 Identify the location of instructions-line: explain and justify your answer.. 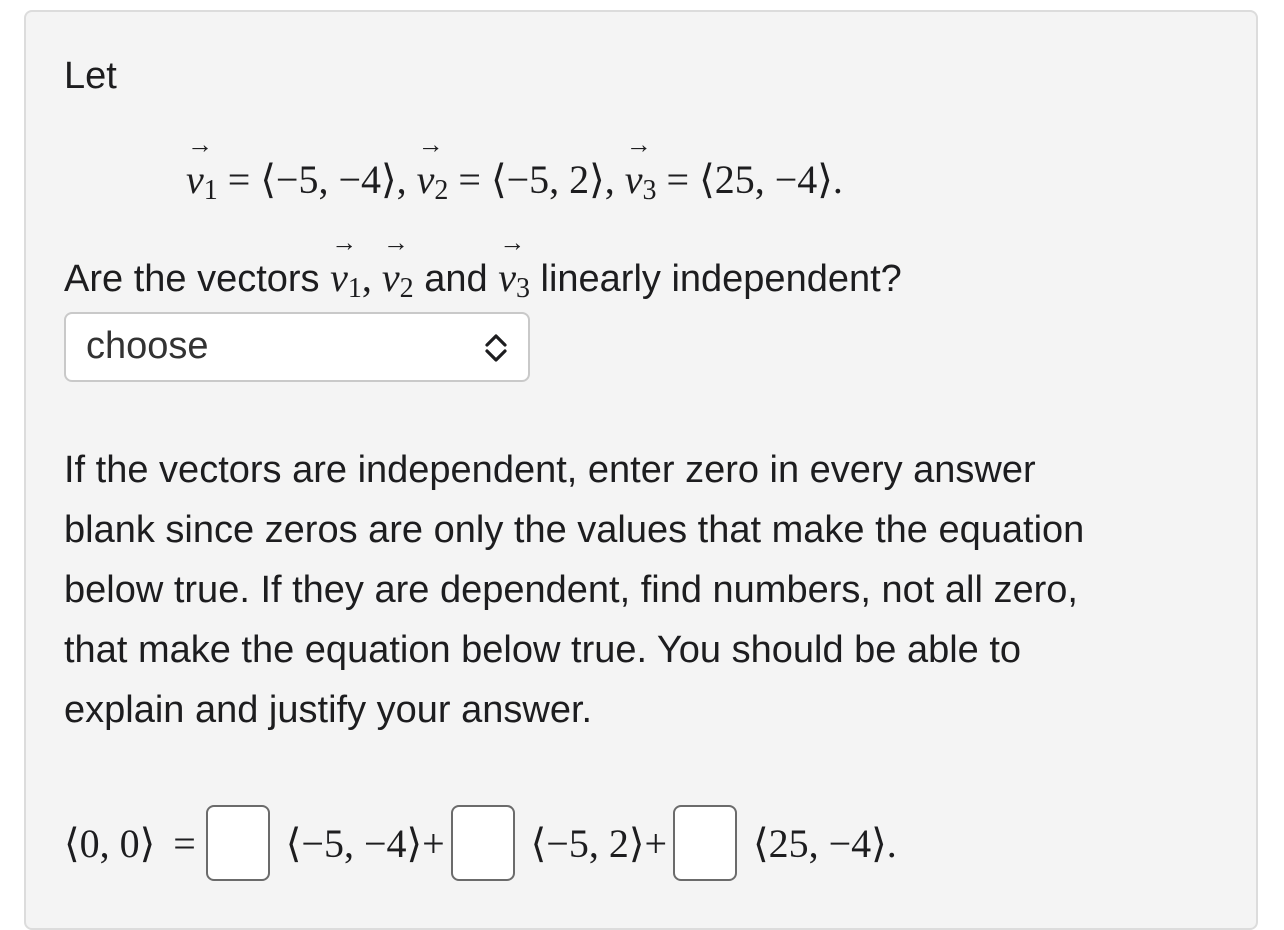
(328, 710).